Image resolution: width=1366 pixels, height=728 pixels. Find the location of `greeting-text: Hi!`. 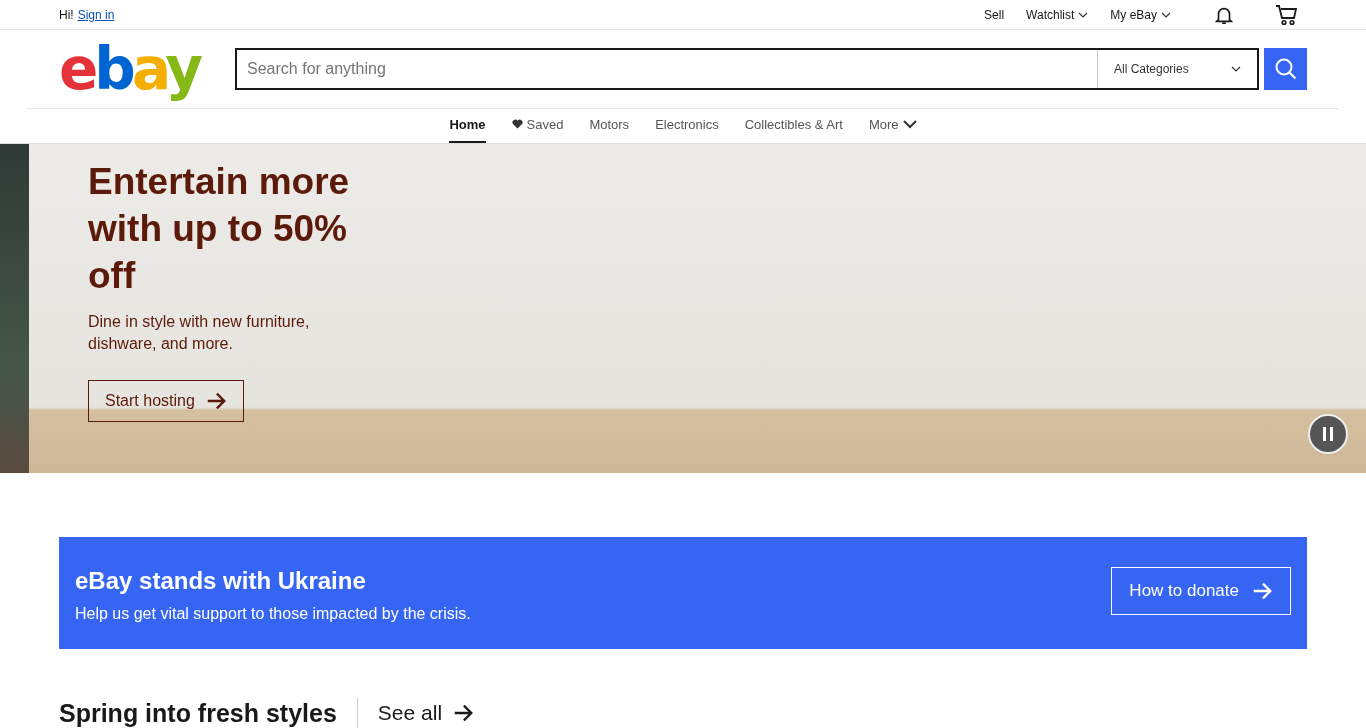

greeting-text: Hi! is located at coordinates (66, 15).